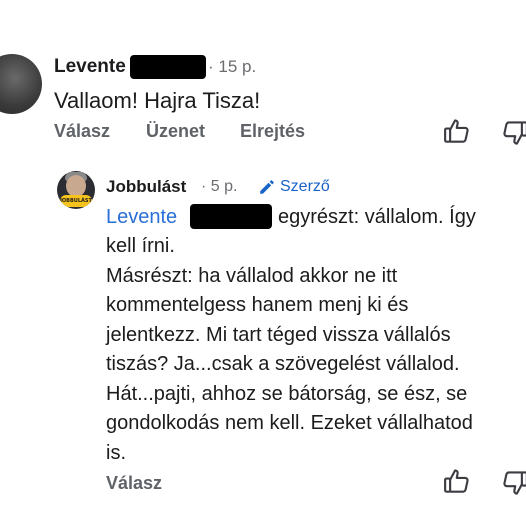 The height and width of the screenshot is (526, 526). What do you see at coordinates (272, 131) in the screenshot?
I see `hide-button: Elrejtés` at bounding box center [272, 131].